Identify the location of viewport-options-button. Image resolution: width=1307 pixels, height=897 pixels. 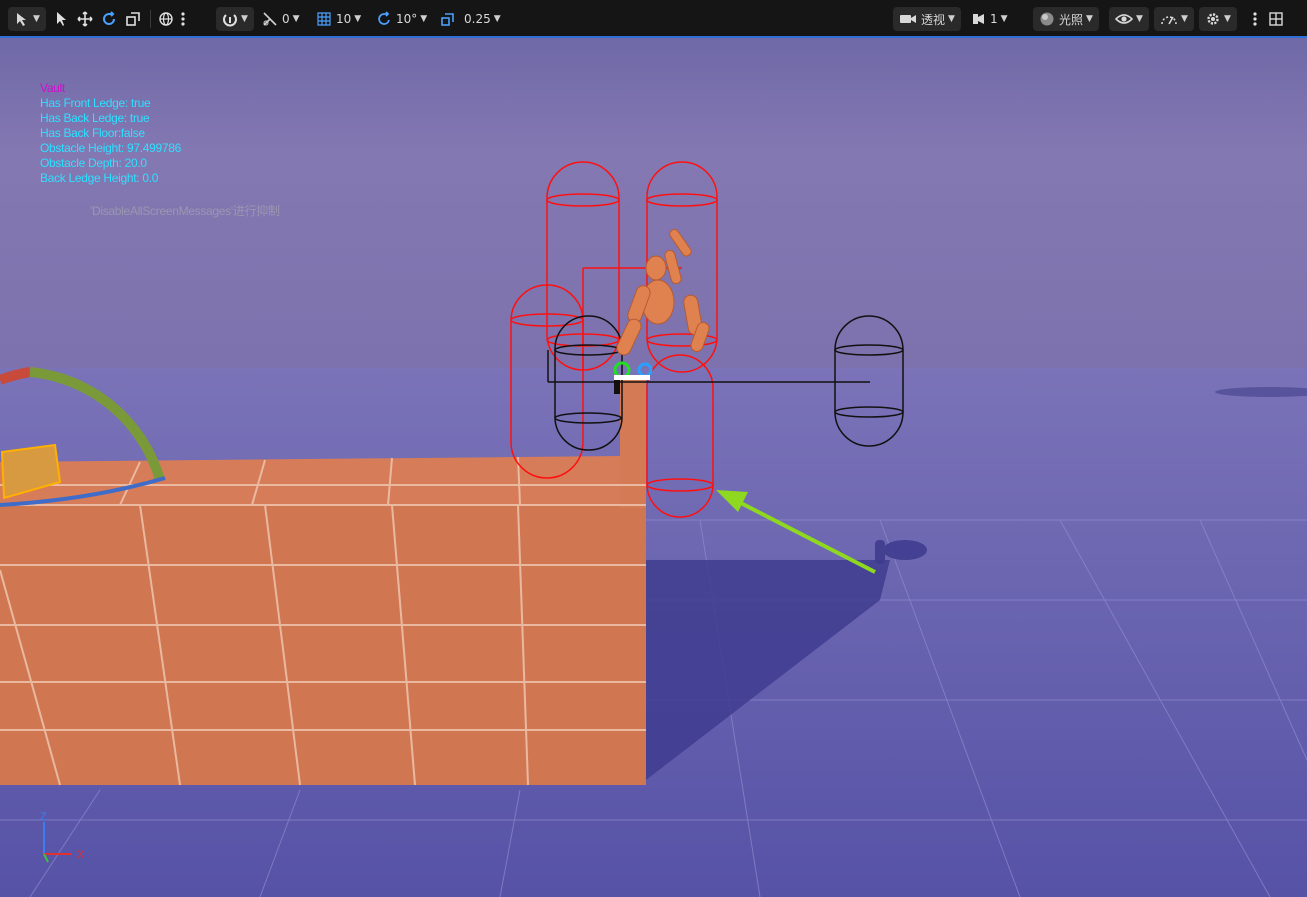
(1255, 19).